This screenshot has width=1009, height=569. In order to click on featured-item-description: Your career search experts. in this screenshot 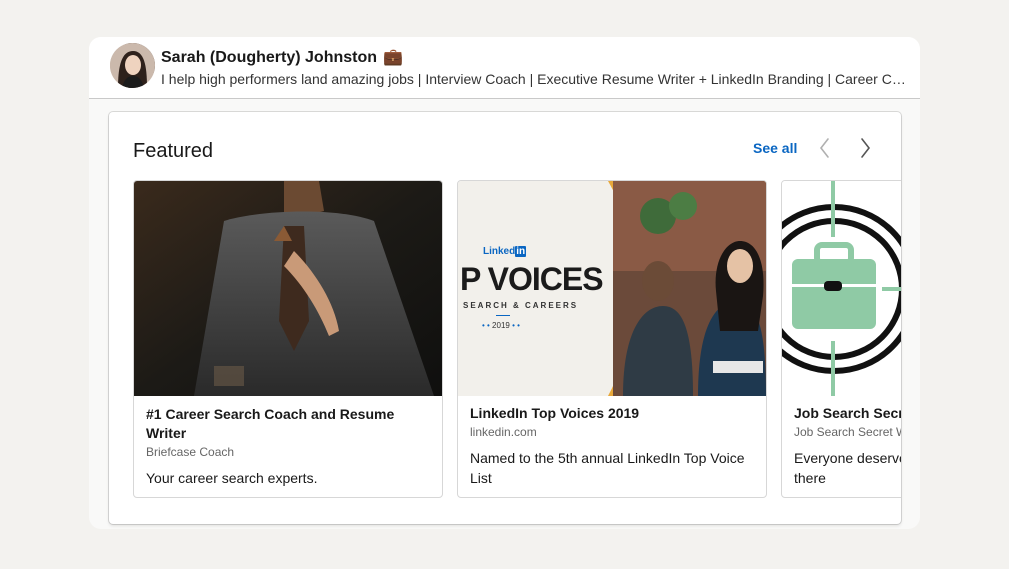, I will do `click(232, 478)`.